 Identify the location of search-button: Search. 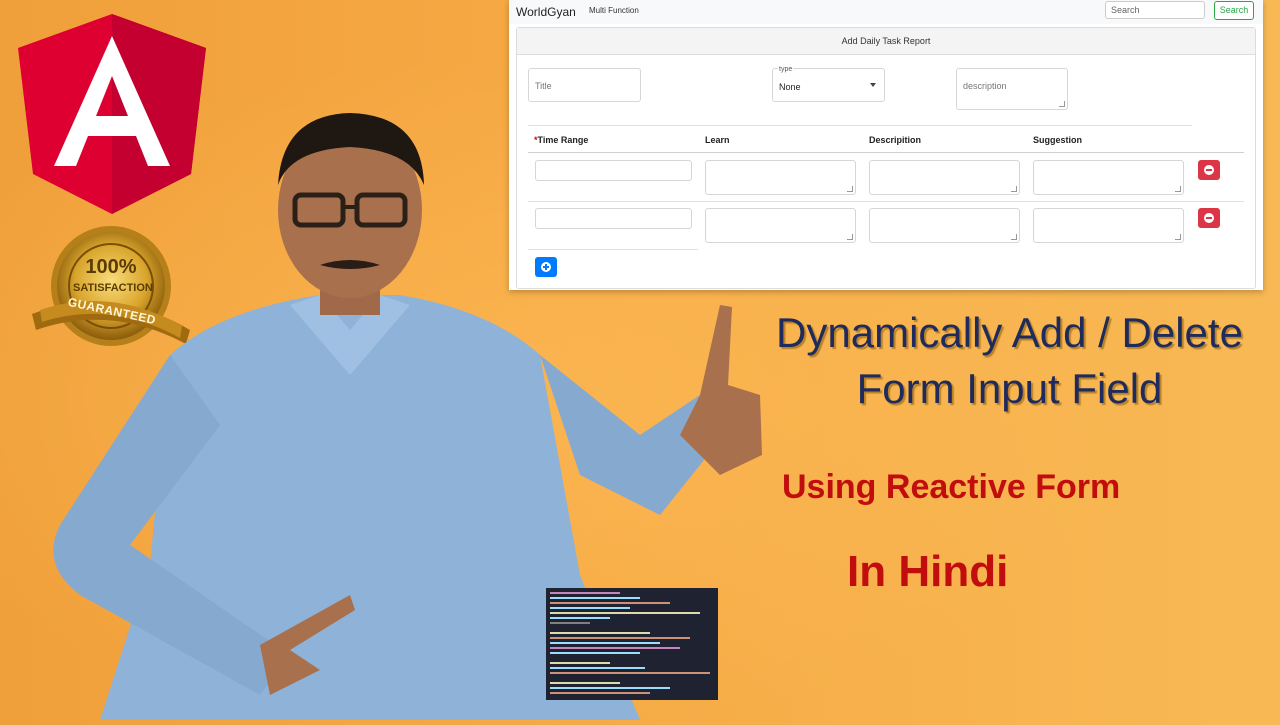
(1234, 10).